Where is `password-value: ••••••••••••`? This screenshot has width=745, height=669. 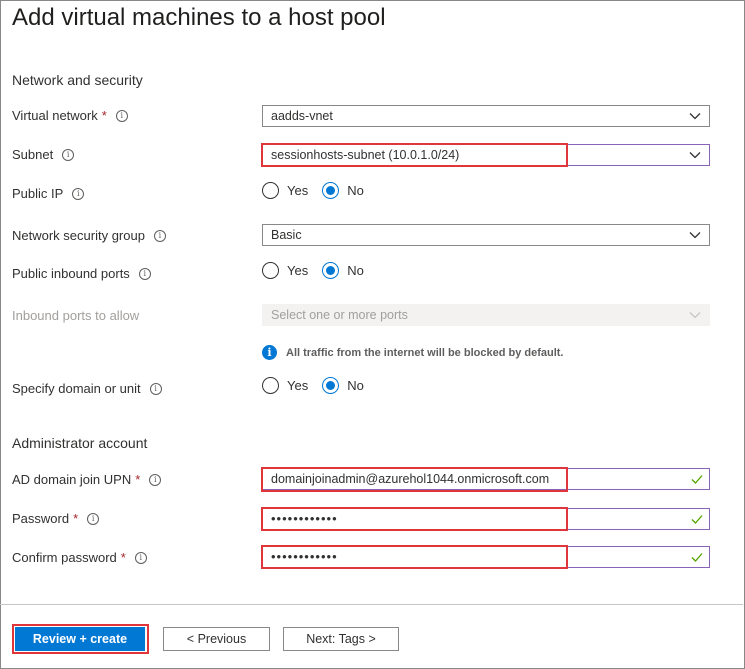
password-value: •••••••••••• is located at coordinates (304, 518).